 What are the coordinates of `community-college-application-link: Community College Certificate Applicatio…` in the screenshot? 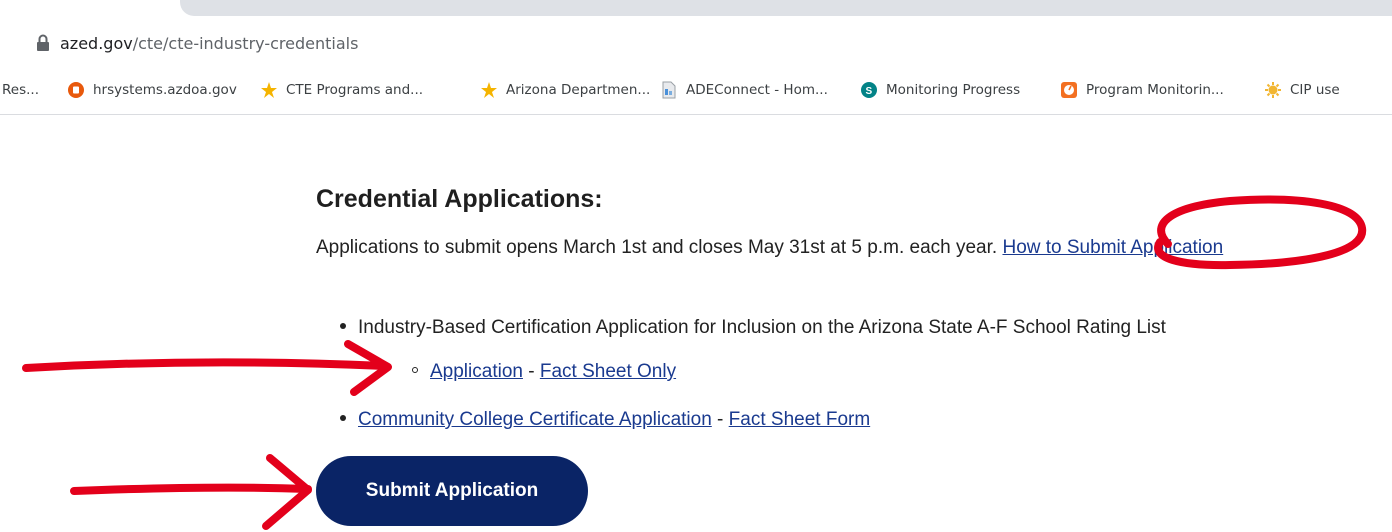 It's located at (535, 419).